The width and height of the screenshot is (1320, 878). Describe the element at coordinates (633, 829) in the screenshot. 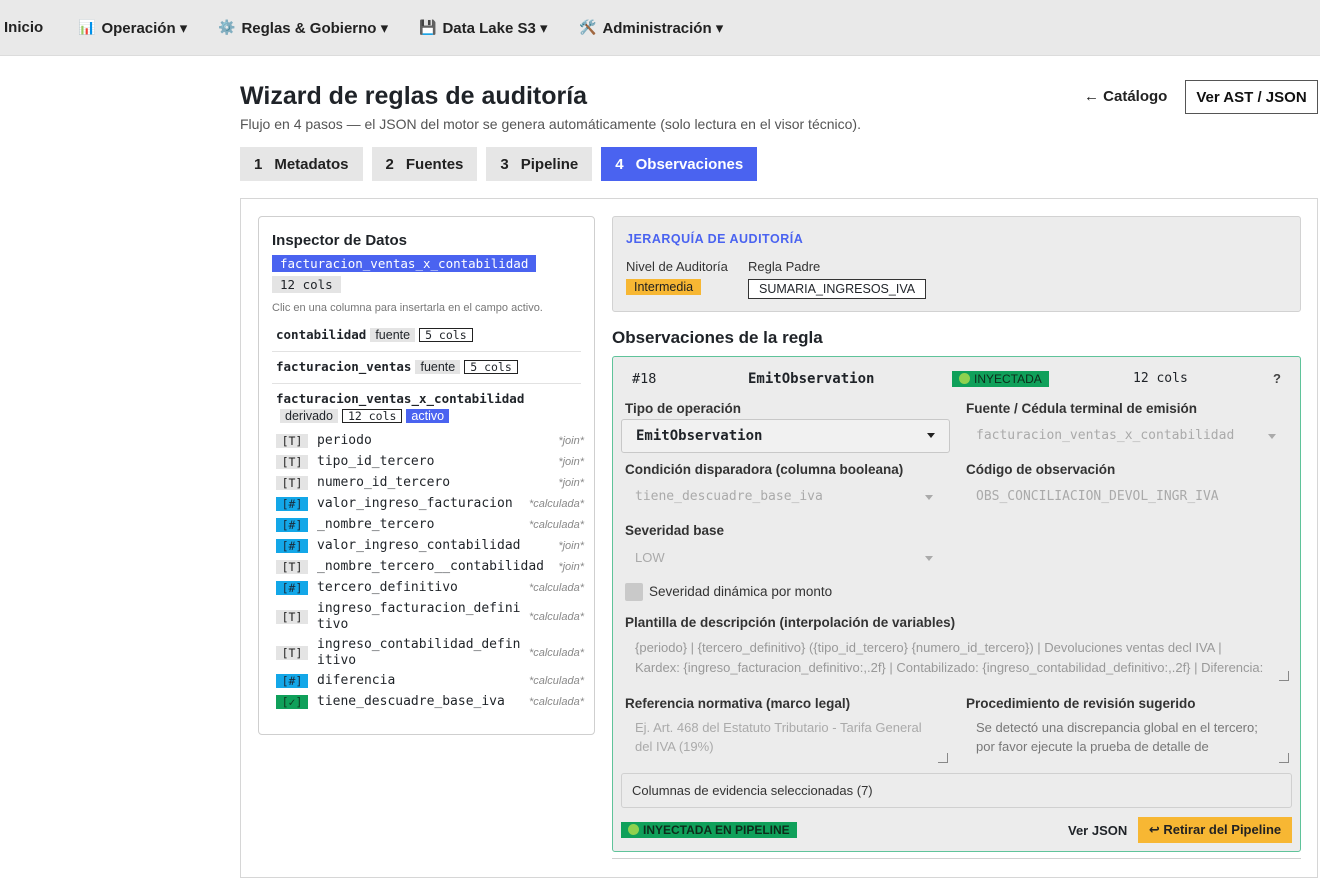

I see `green-circle-icon` at that location.